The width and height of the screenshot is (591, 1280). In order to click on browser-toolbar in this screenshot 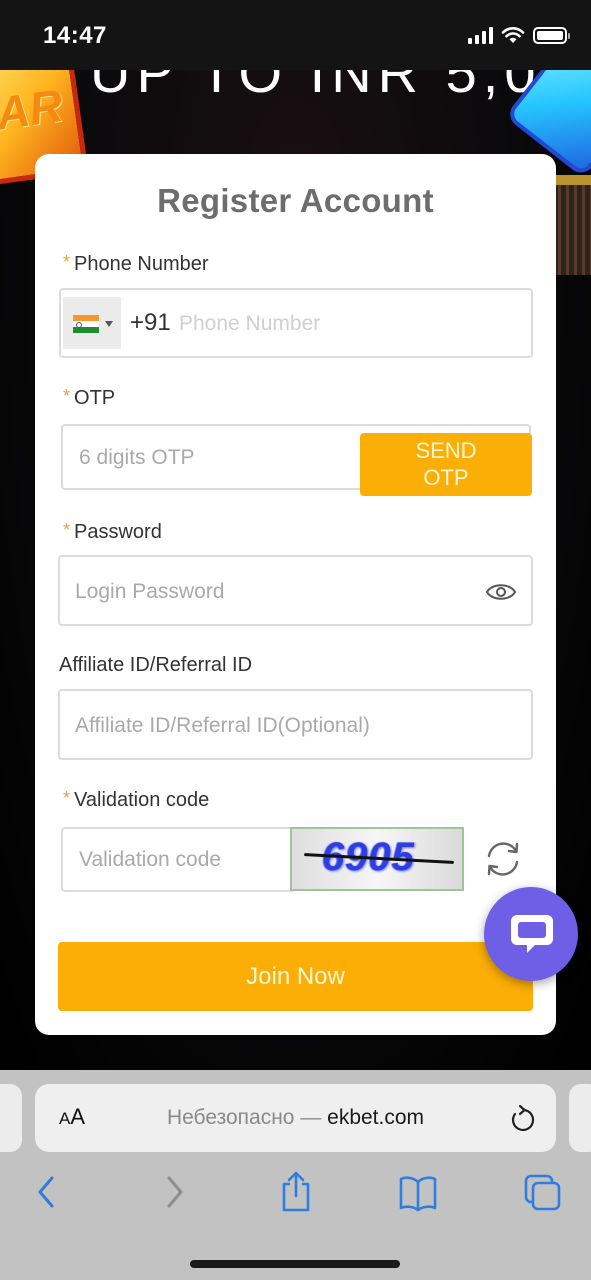, I will do `click(295, 1195)`.